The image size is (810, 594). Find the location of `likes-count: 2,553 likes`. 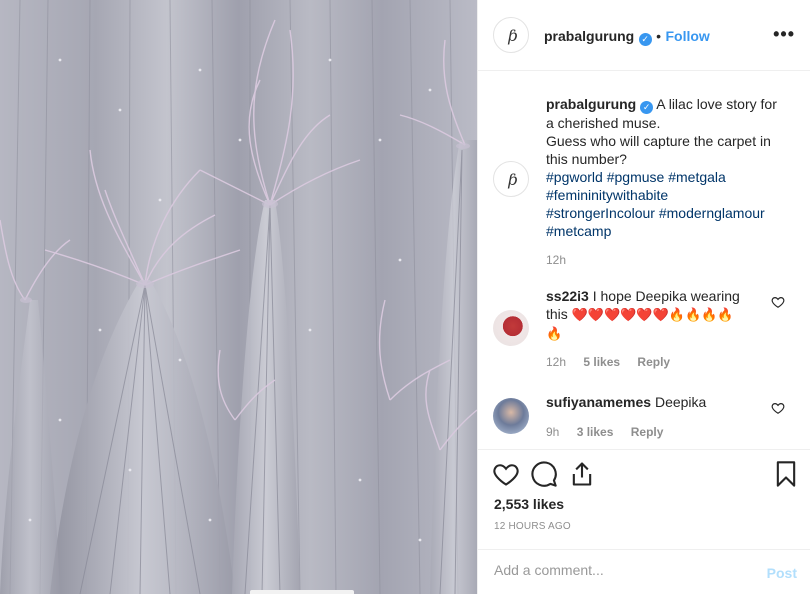

likes-count: 2,553 likes is located at coordinates (529, 504).